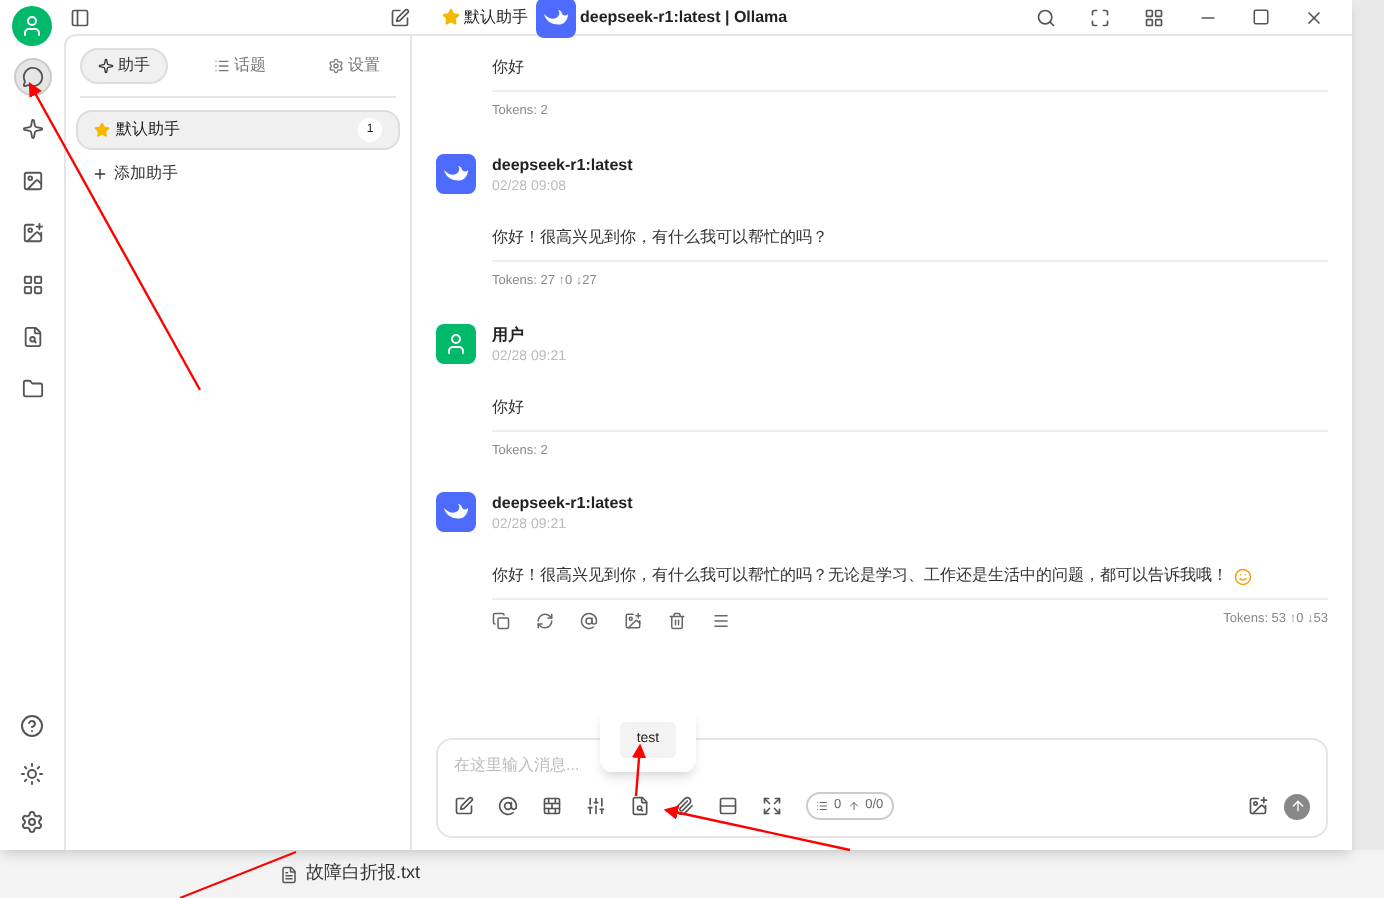  What do you see at coordinates (464, 806) in the screenshot?
I see `edit-icon` at bounding box center [464, 806].